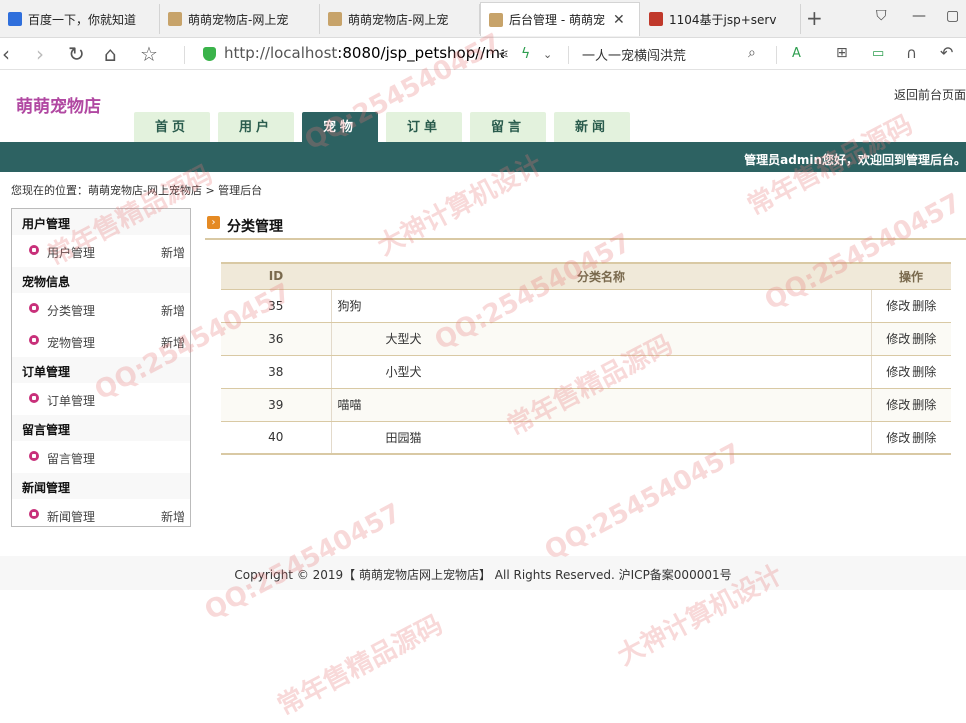 This screenshot has width=966, height=723. Describe the element at coordinates (101, 399) in the screenshot. I see `sidebar-item-order-manage: 订单管理` at that location.